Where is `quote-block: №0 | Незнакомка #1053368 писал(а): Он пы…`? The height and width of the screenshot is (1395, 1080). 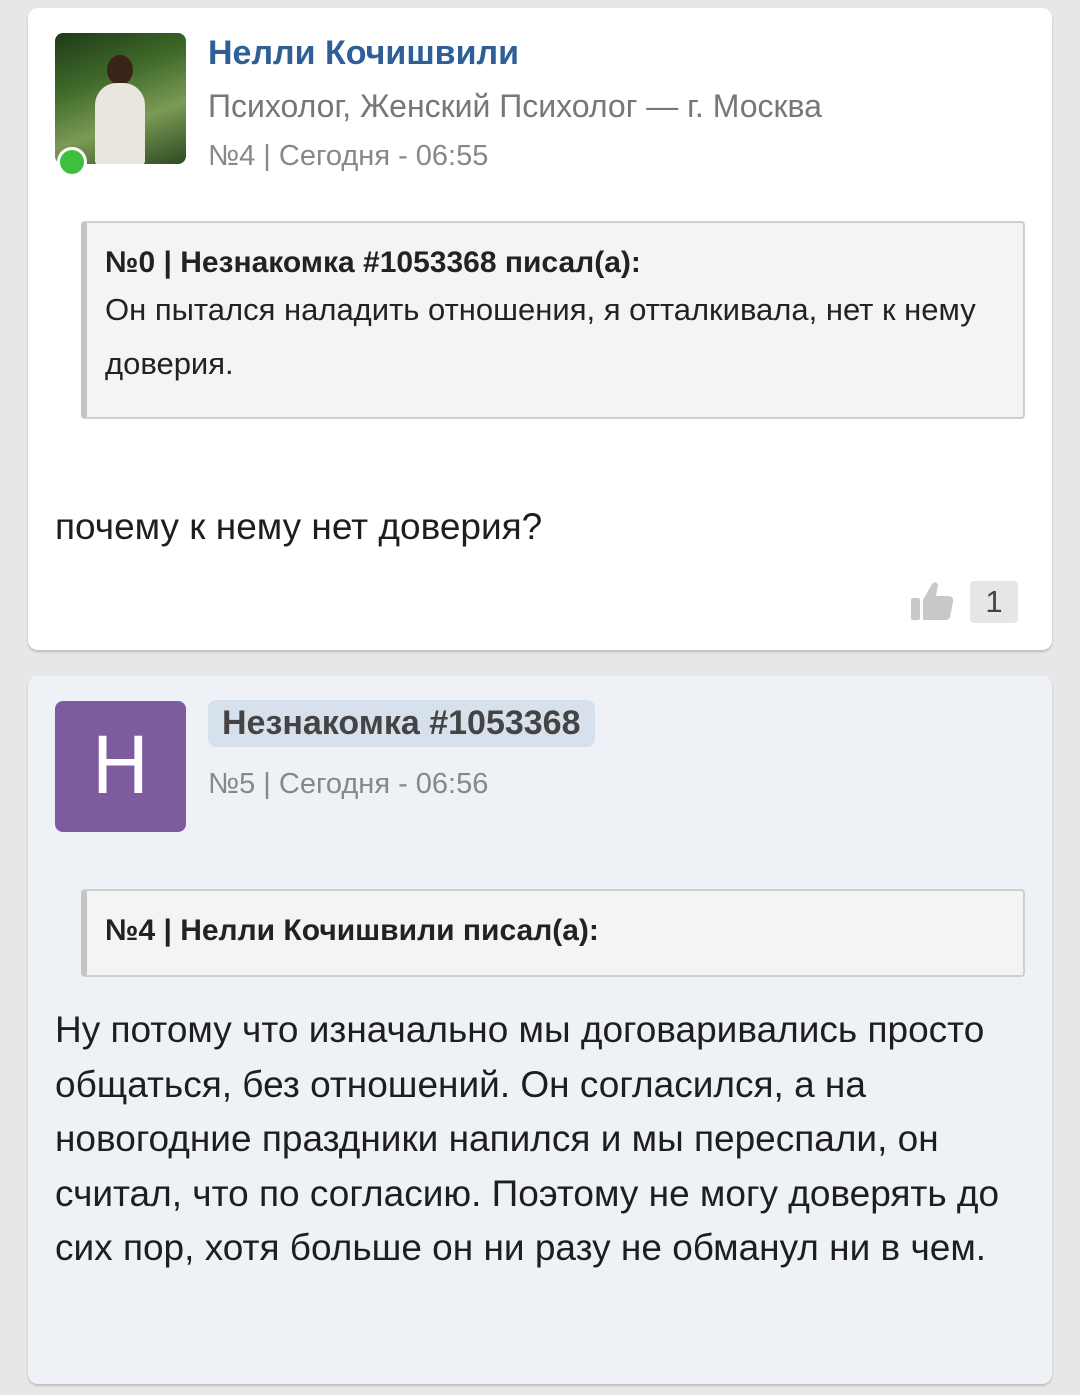
quote-block: №0 | Незнакомка #1053368 писал(а): Он пы… is located at coordinates (553, 320).